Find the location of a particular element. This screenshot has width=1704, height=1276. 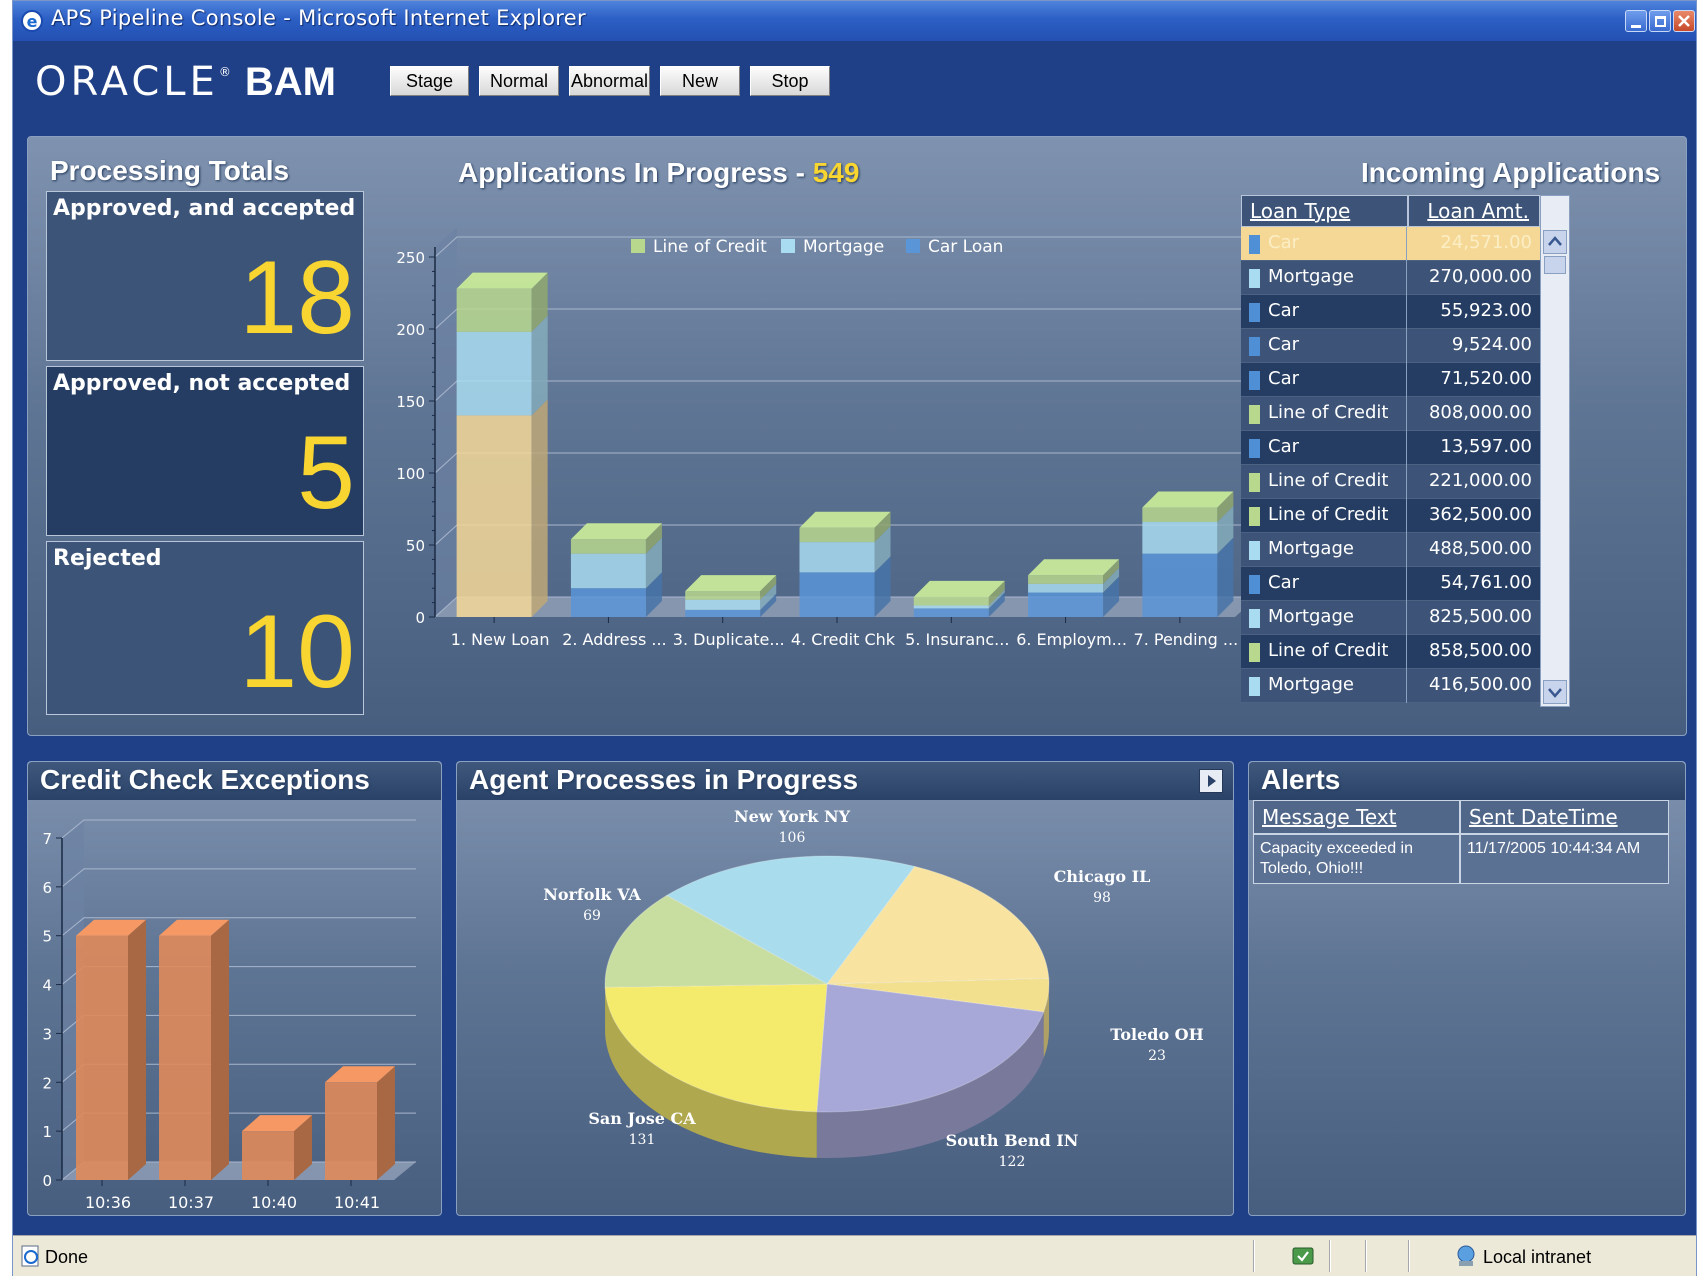

loan-amount: 54,761.00 is located at coordinates (1486, 582).